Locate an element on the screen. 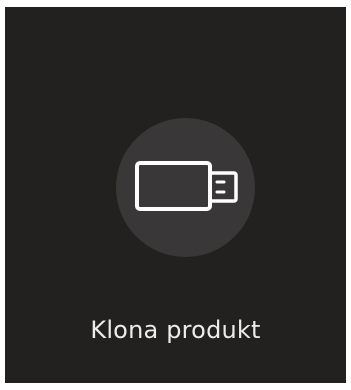  clone-product-button is located at coordinates (185, 187).